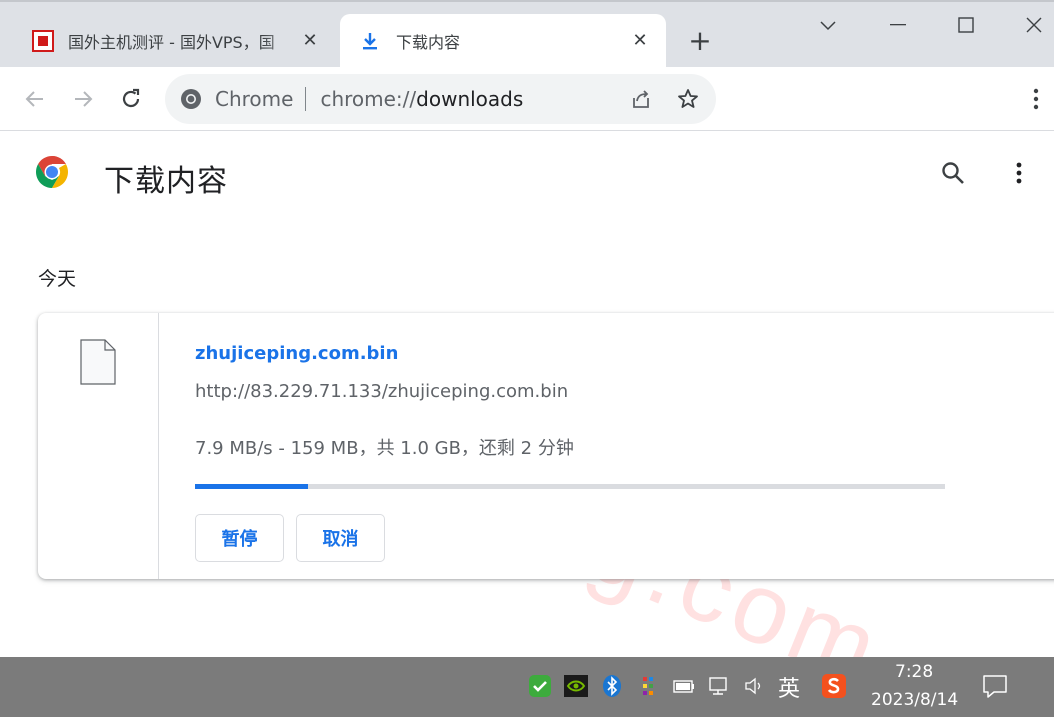 This screenshot has width=1054, height=717. I want to click on close-window-icon, so click(1034, 25).